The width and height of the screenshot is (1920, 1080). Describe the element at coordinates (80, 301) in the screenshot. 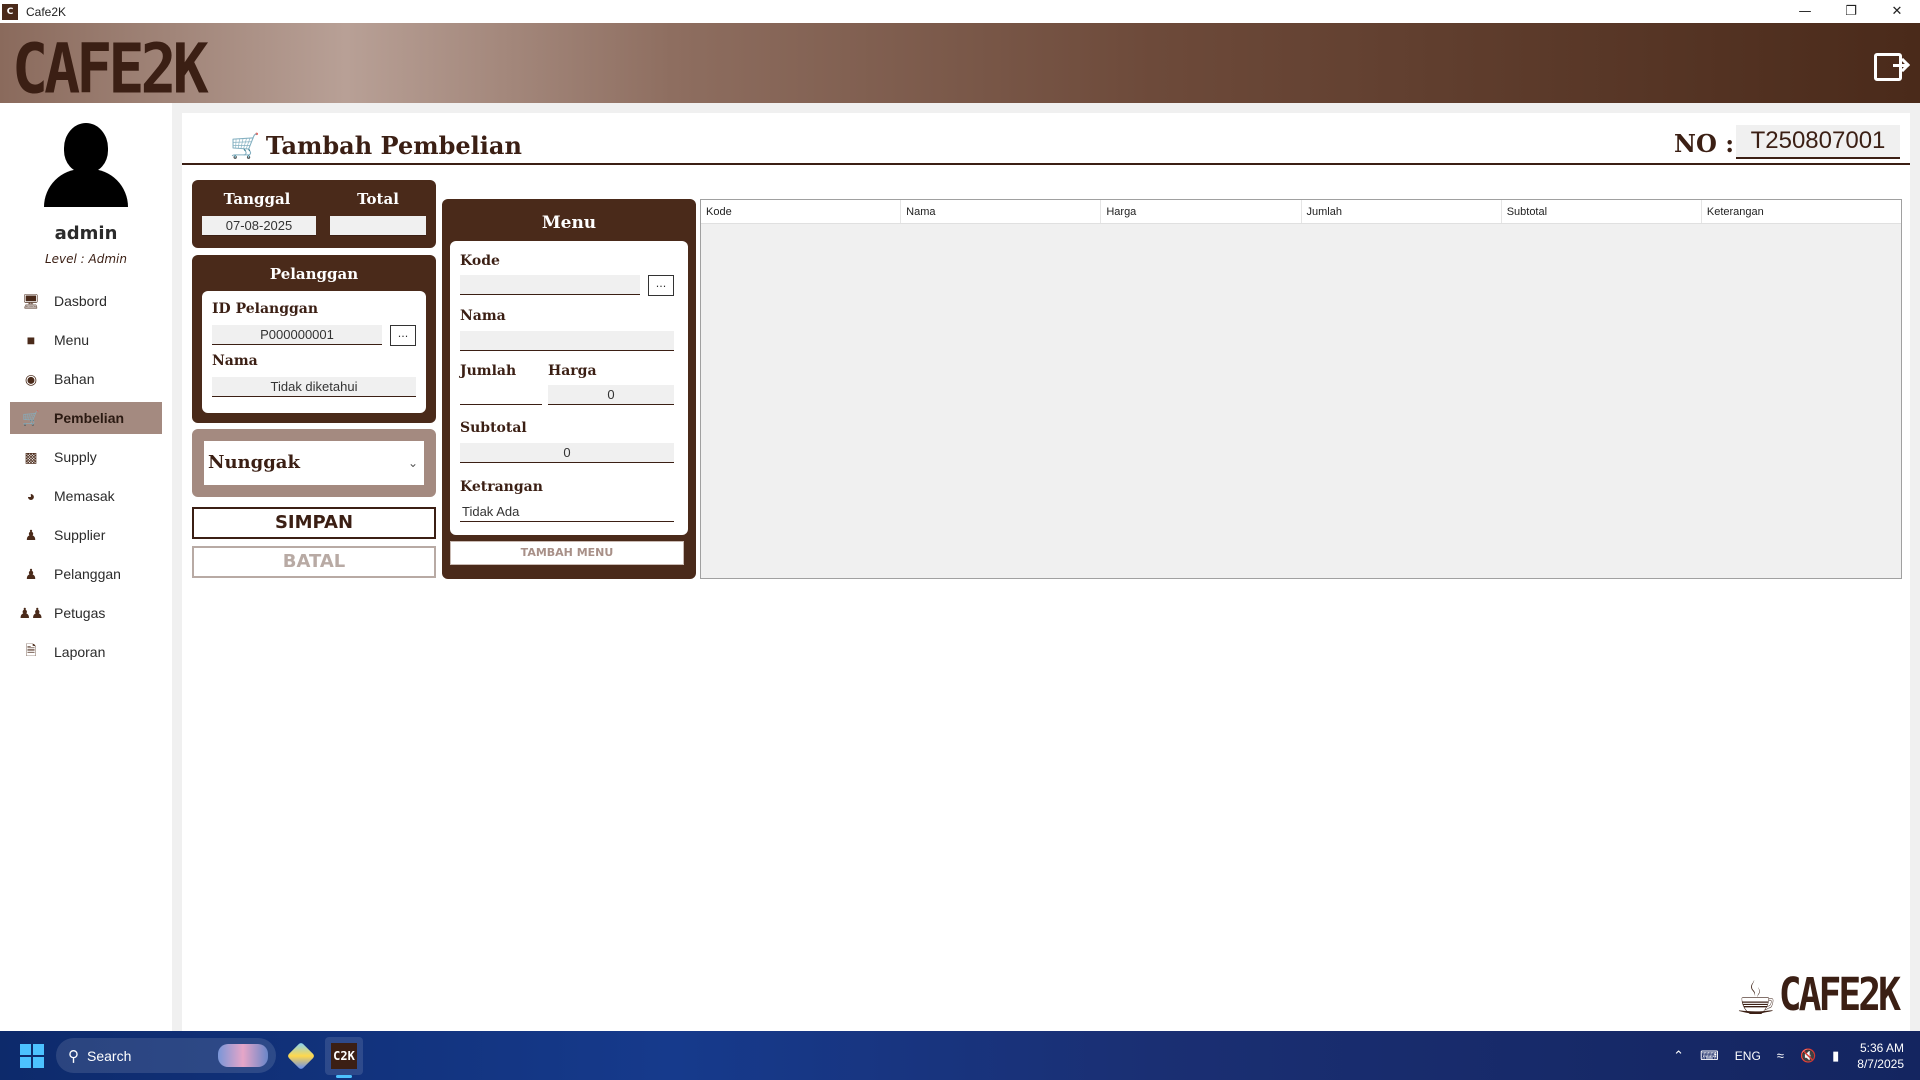

I see `sidebar-item-label: Dasbord` at that location.